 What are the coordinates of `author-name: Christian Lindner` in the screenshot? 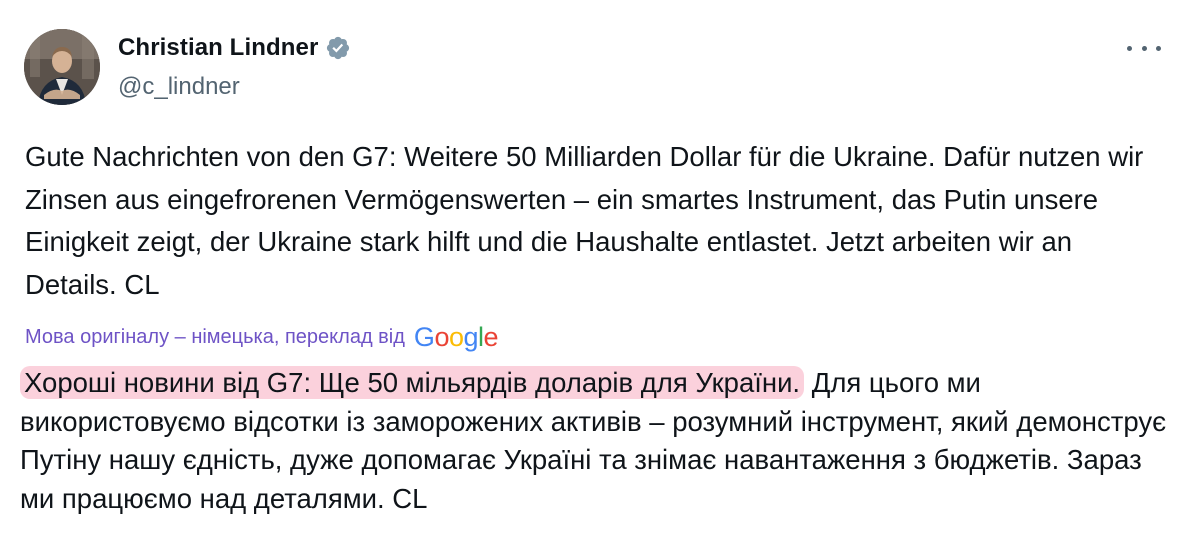 It's located at (218, 48).